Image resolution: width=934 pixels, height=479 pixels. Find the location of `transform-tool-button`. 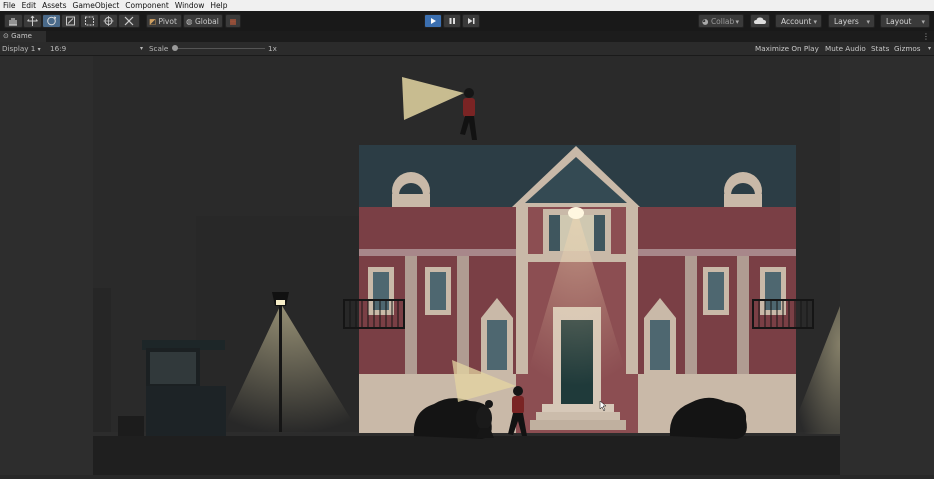

transform-tool-button is located at coordinates (108, 21).